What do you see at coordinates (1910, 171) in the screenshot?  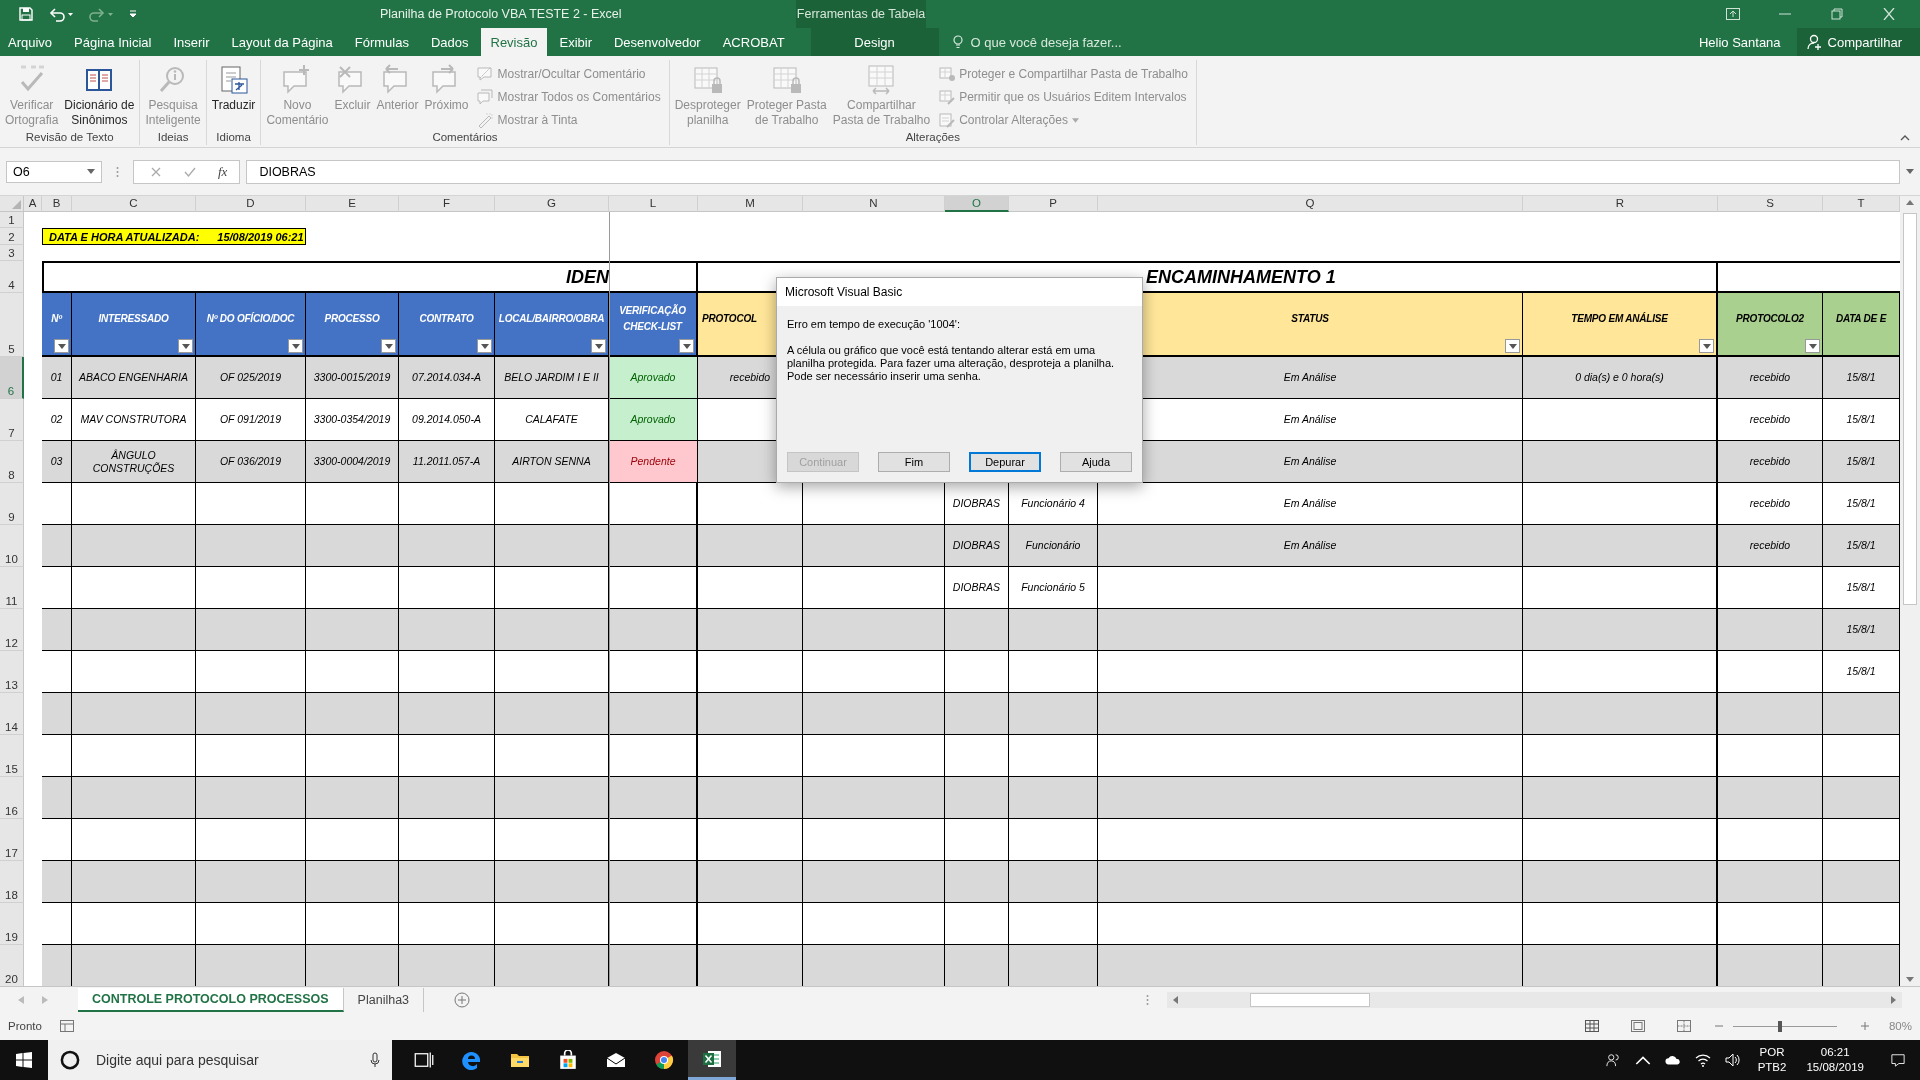 I see `expand-icon` at bounding box center [1910, 171].